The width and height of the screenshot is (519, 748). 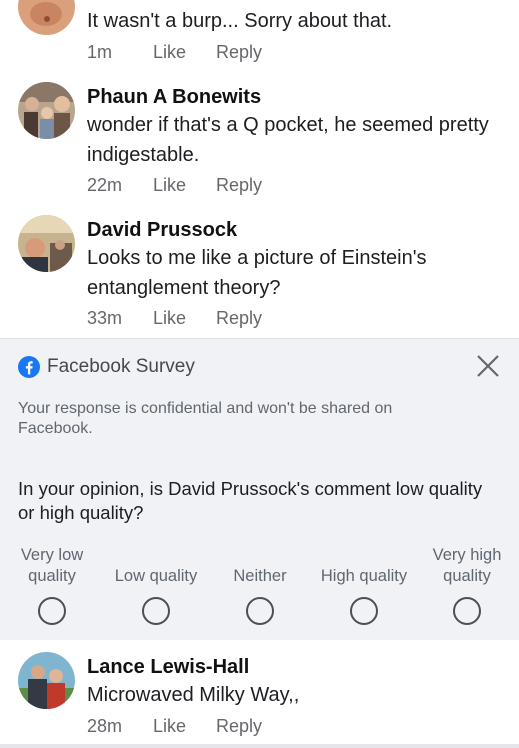 I want to click on radio-low-quality, so click(x=156, y=611).